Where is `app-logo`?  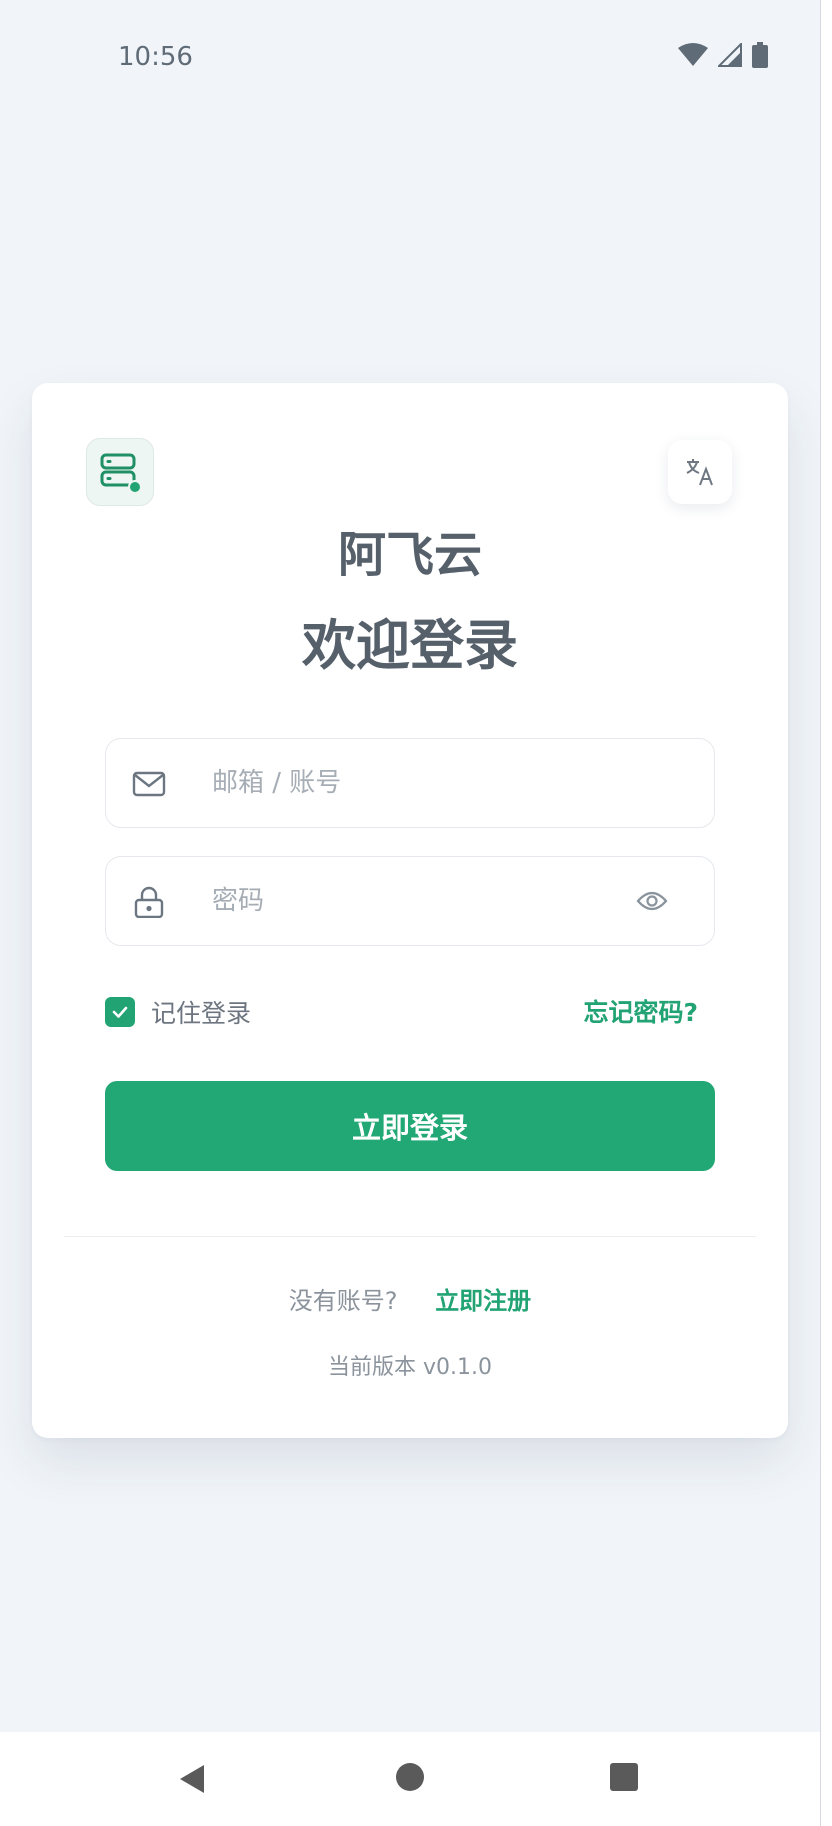 app-logo is located at coordinates (120, 472).